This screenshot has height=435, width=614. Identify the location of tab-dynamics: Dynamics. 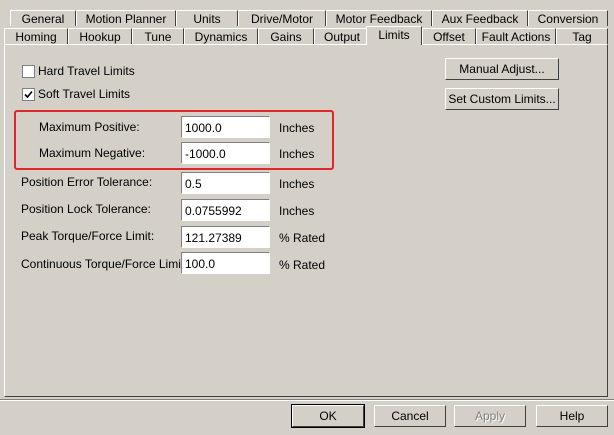
(221, 36).